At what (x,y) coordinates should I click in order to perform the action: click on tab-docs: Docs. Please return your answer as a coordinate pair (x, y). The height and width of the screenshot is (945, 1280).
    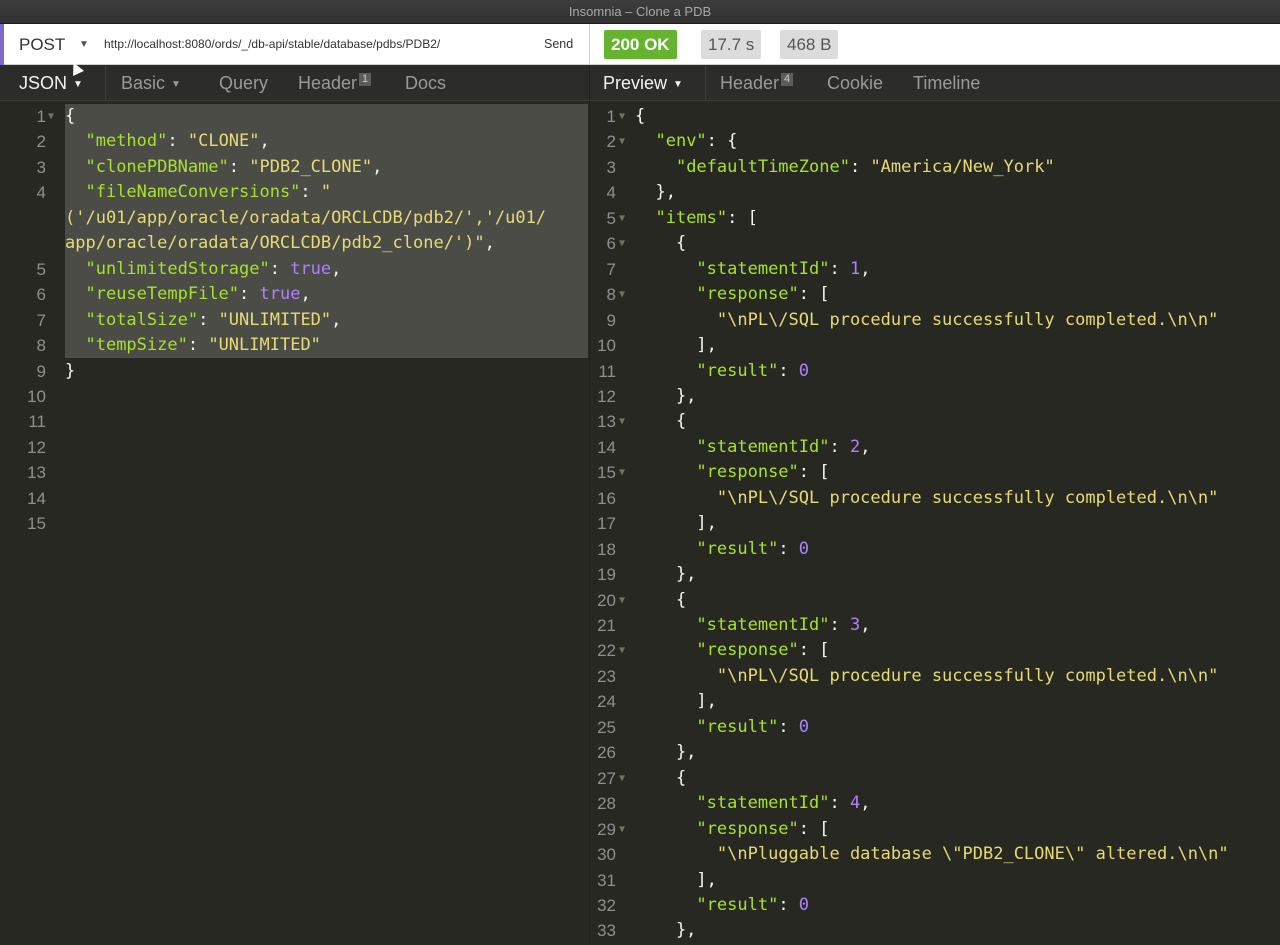
    Looking at the image, I should click on (425, 83).